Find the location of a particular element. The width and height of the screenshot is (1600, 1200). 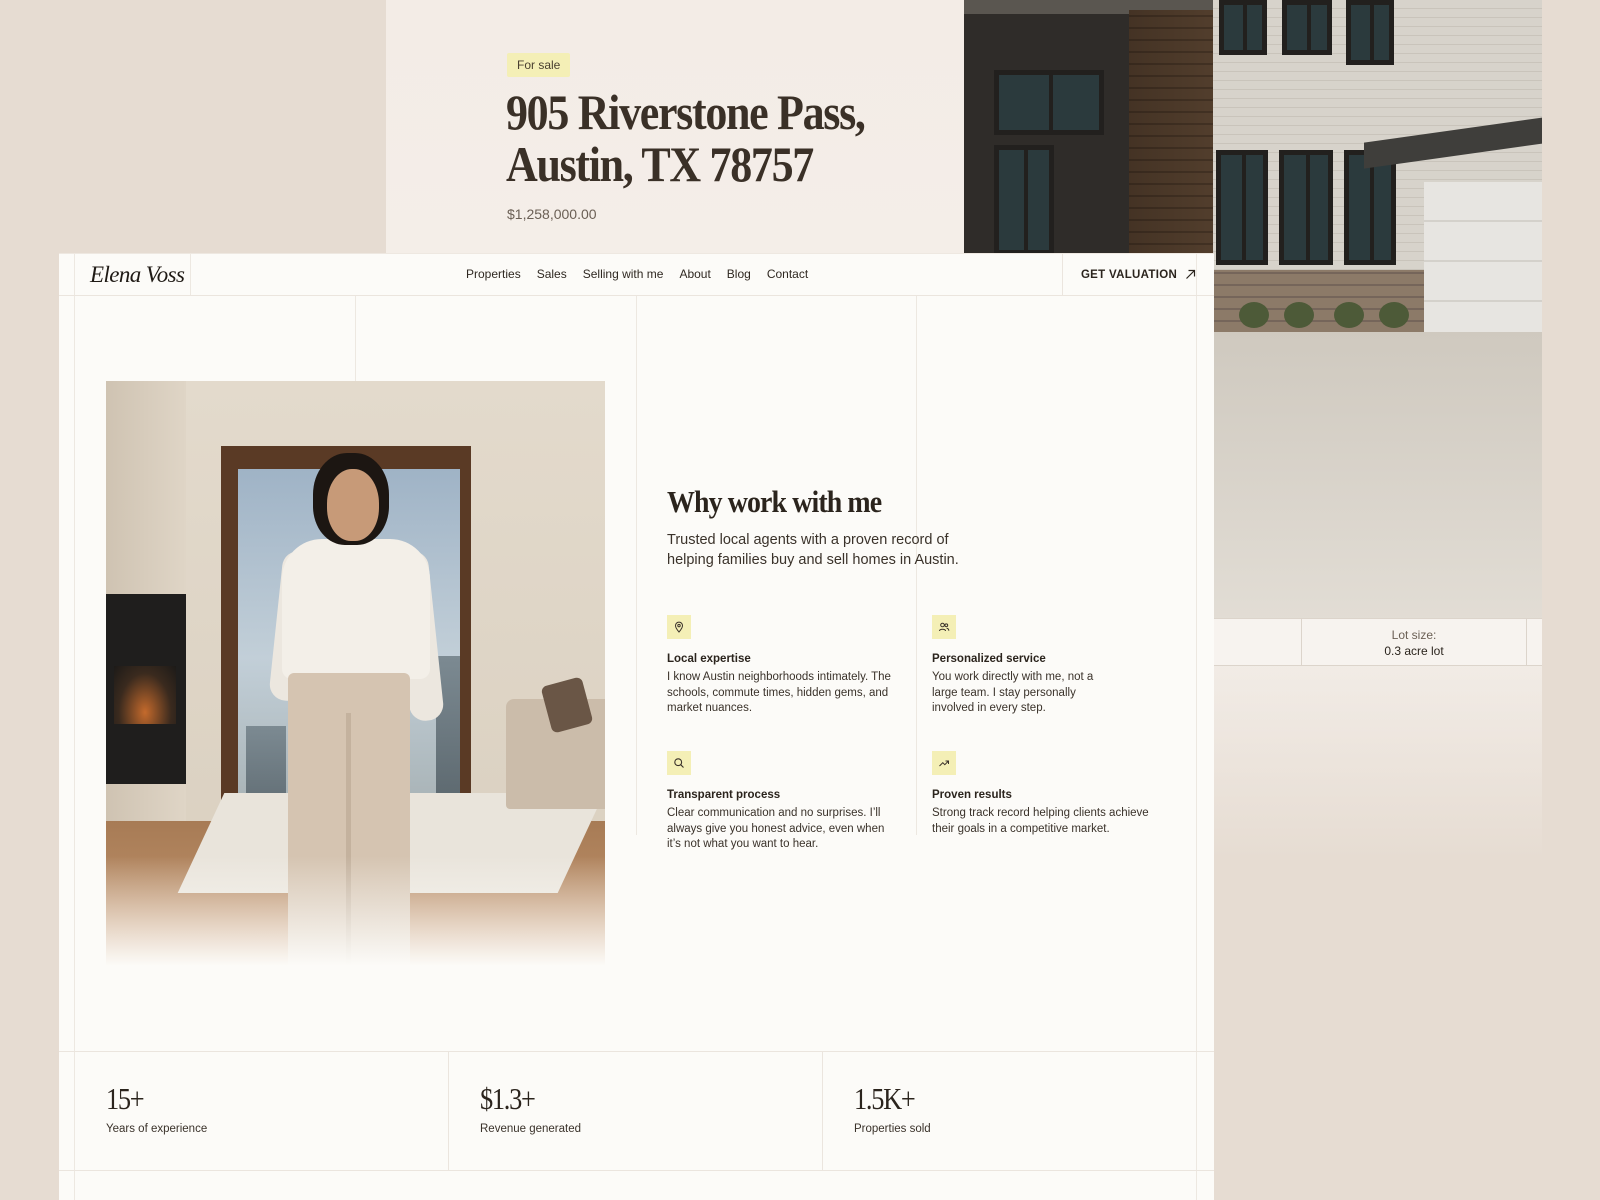

map-pin-icon is located at coordinates (679, 627).